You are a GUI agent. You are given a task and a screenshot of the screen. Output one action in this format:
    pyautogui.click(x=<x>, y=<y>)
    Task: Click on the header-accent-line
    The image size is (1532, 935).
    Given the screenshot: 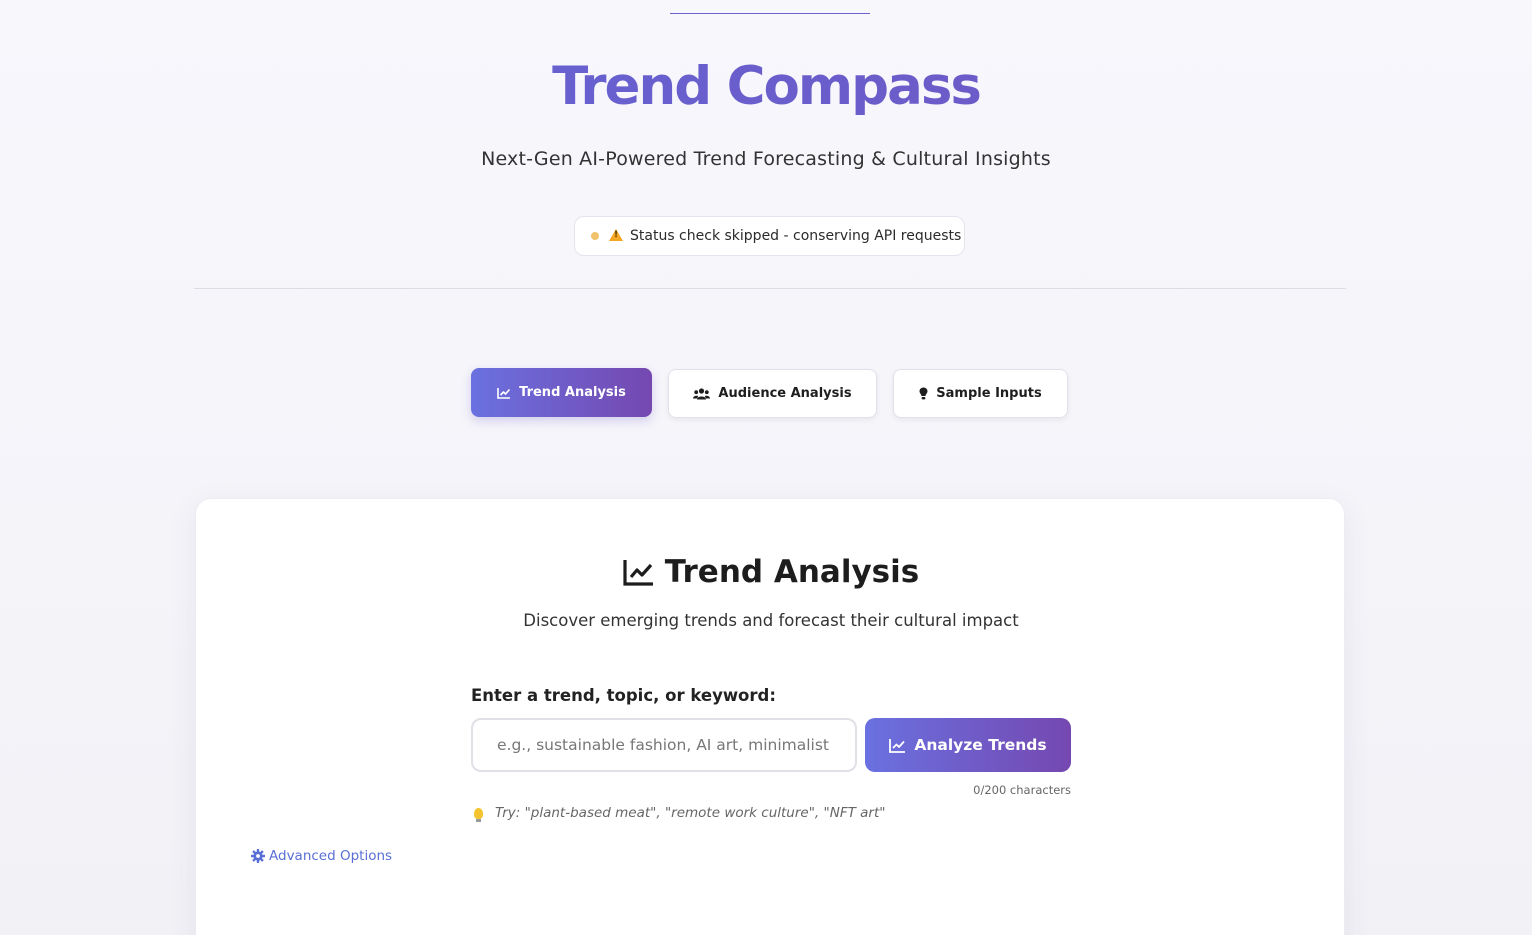 What is the action you would take?
    pyautogui.click(x=770, y=13)
    